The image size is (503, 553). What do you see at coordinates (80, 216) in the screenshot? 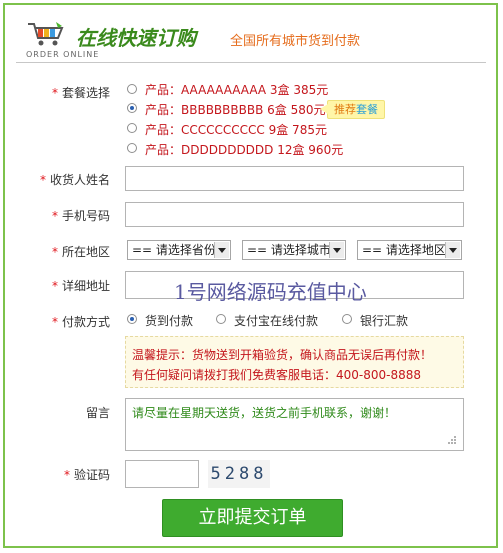
I see `phone-label: * 手机号码` at bounding box center [80, 216].